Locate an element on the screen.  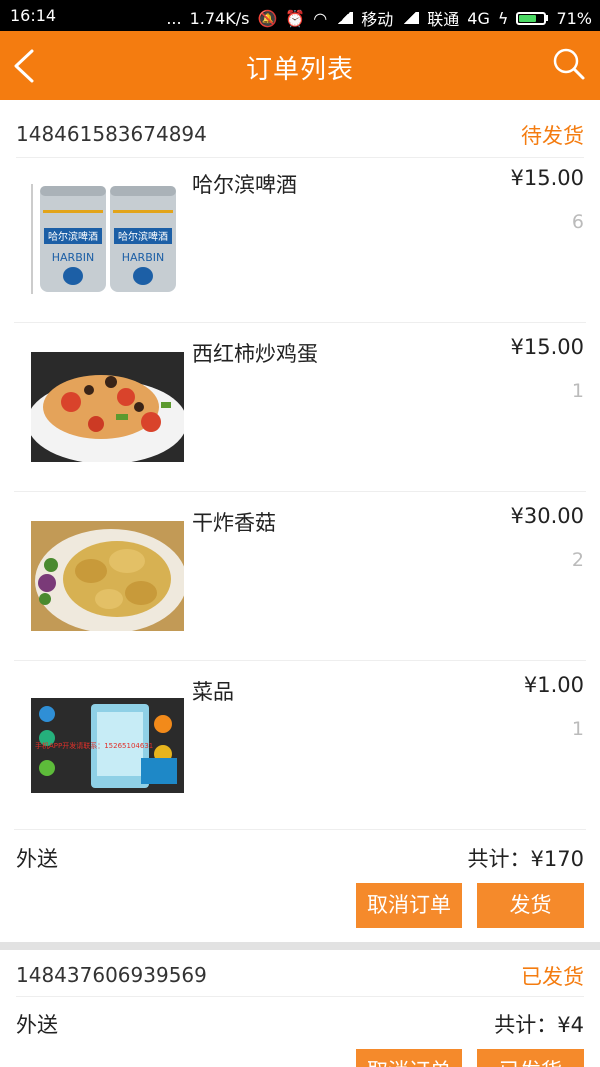
network-speed: 1.74K/s is located at coordinates (219, 18).